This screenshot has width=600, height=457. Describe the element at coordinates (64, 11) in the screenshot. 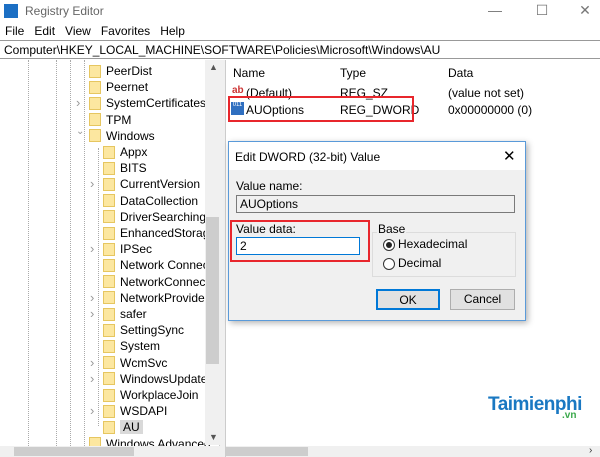

I see `window-title: Registry Editor` at that location.